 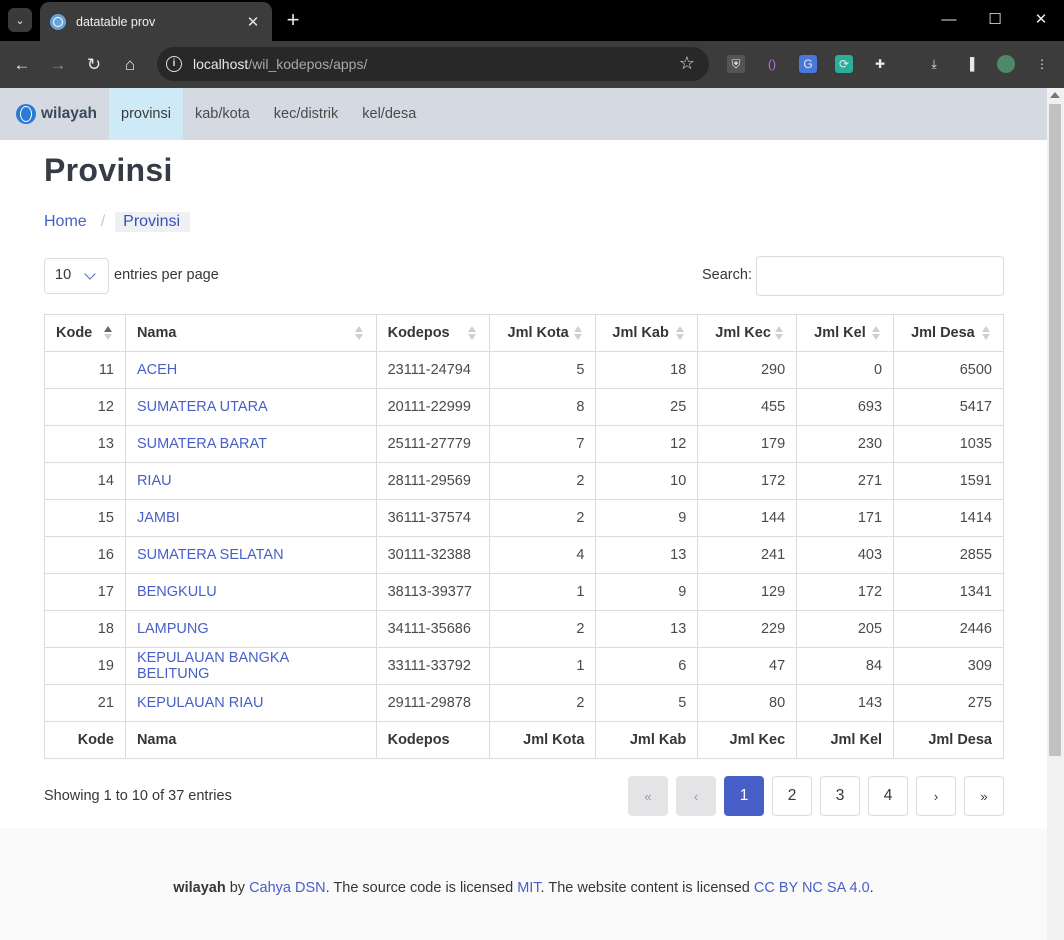 What do you see at coordinates (528, 888) in the screenshot?
I see `mit-license-link: MIT` at bounding box center [528, 888].